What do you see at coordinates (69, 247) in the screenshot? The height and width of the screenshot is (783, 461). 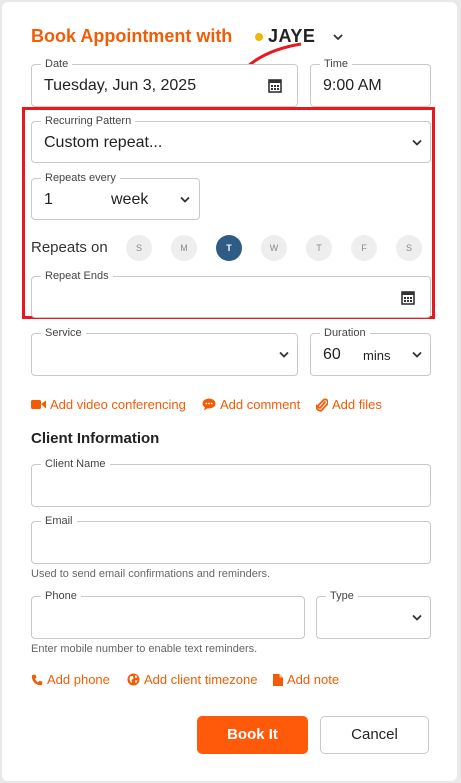 I see `repeats-on-label: Repeats on` at bounding box center [69, 247].